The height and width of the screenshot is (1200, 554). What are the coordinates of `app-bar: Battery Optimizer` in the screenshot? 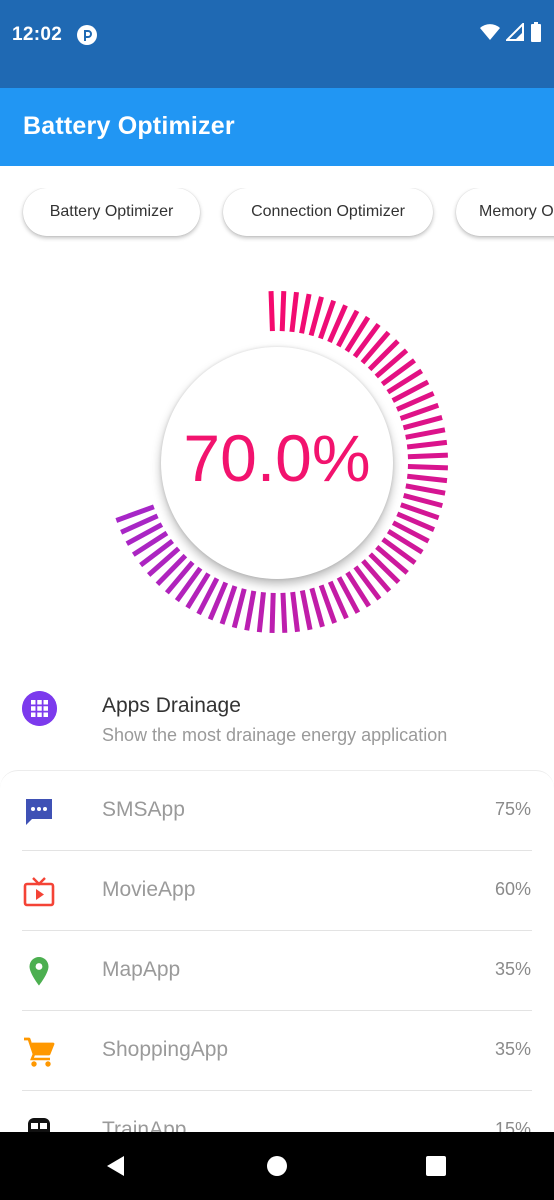 It's located at (277, 127).